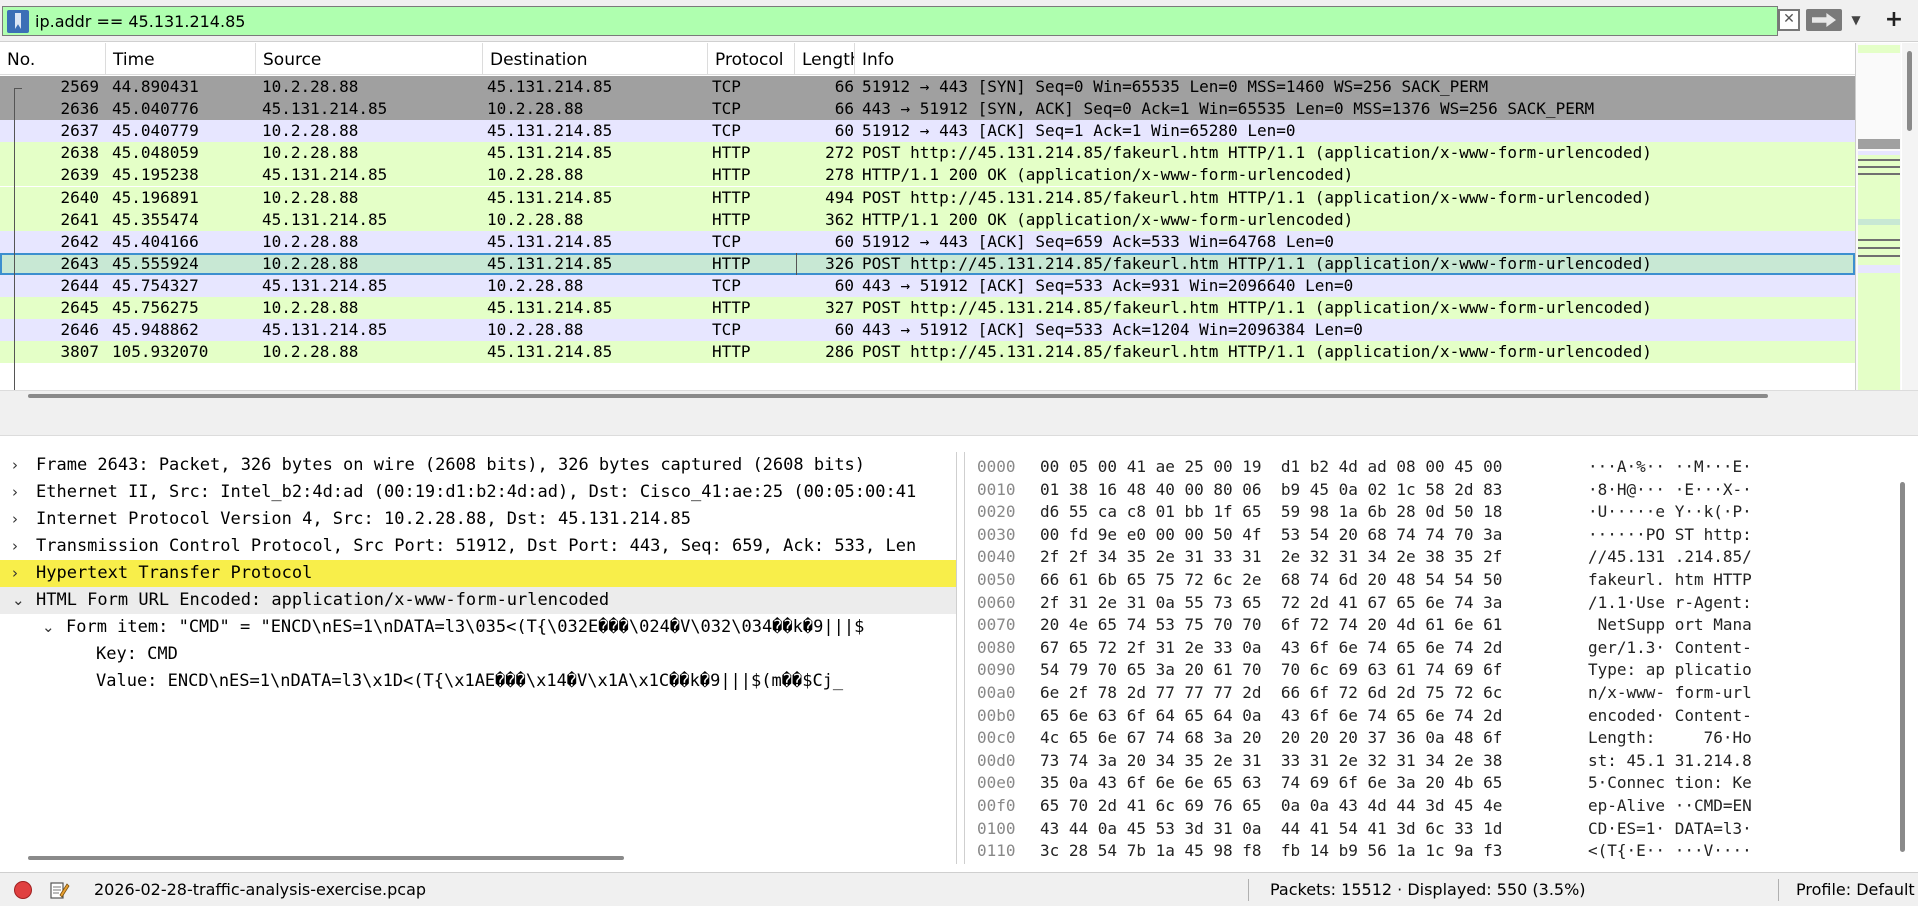  Describe the element at coordinates (478, 573) in the screenshot. I see `detail-tree-item: › Hypertext Transfer Protocol` at that location.